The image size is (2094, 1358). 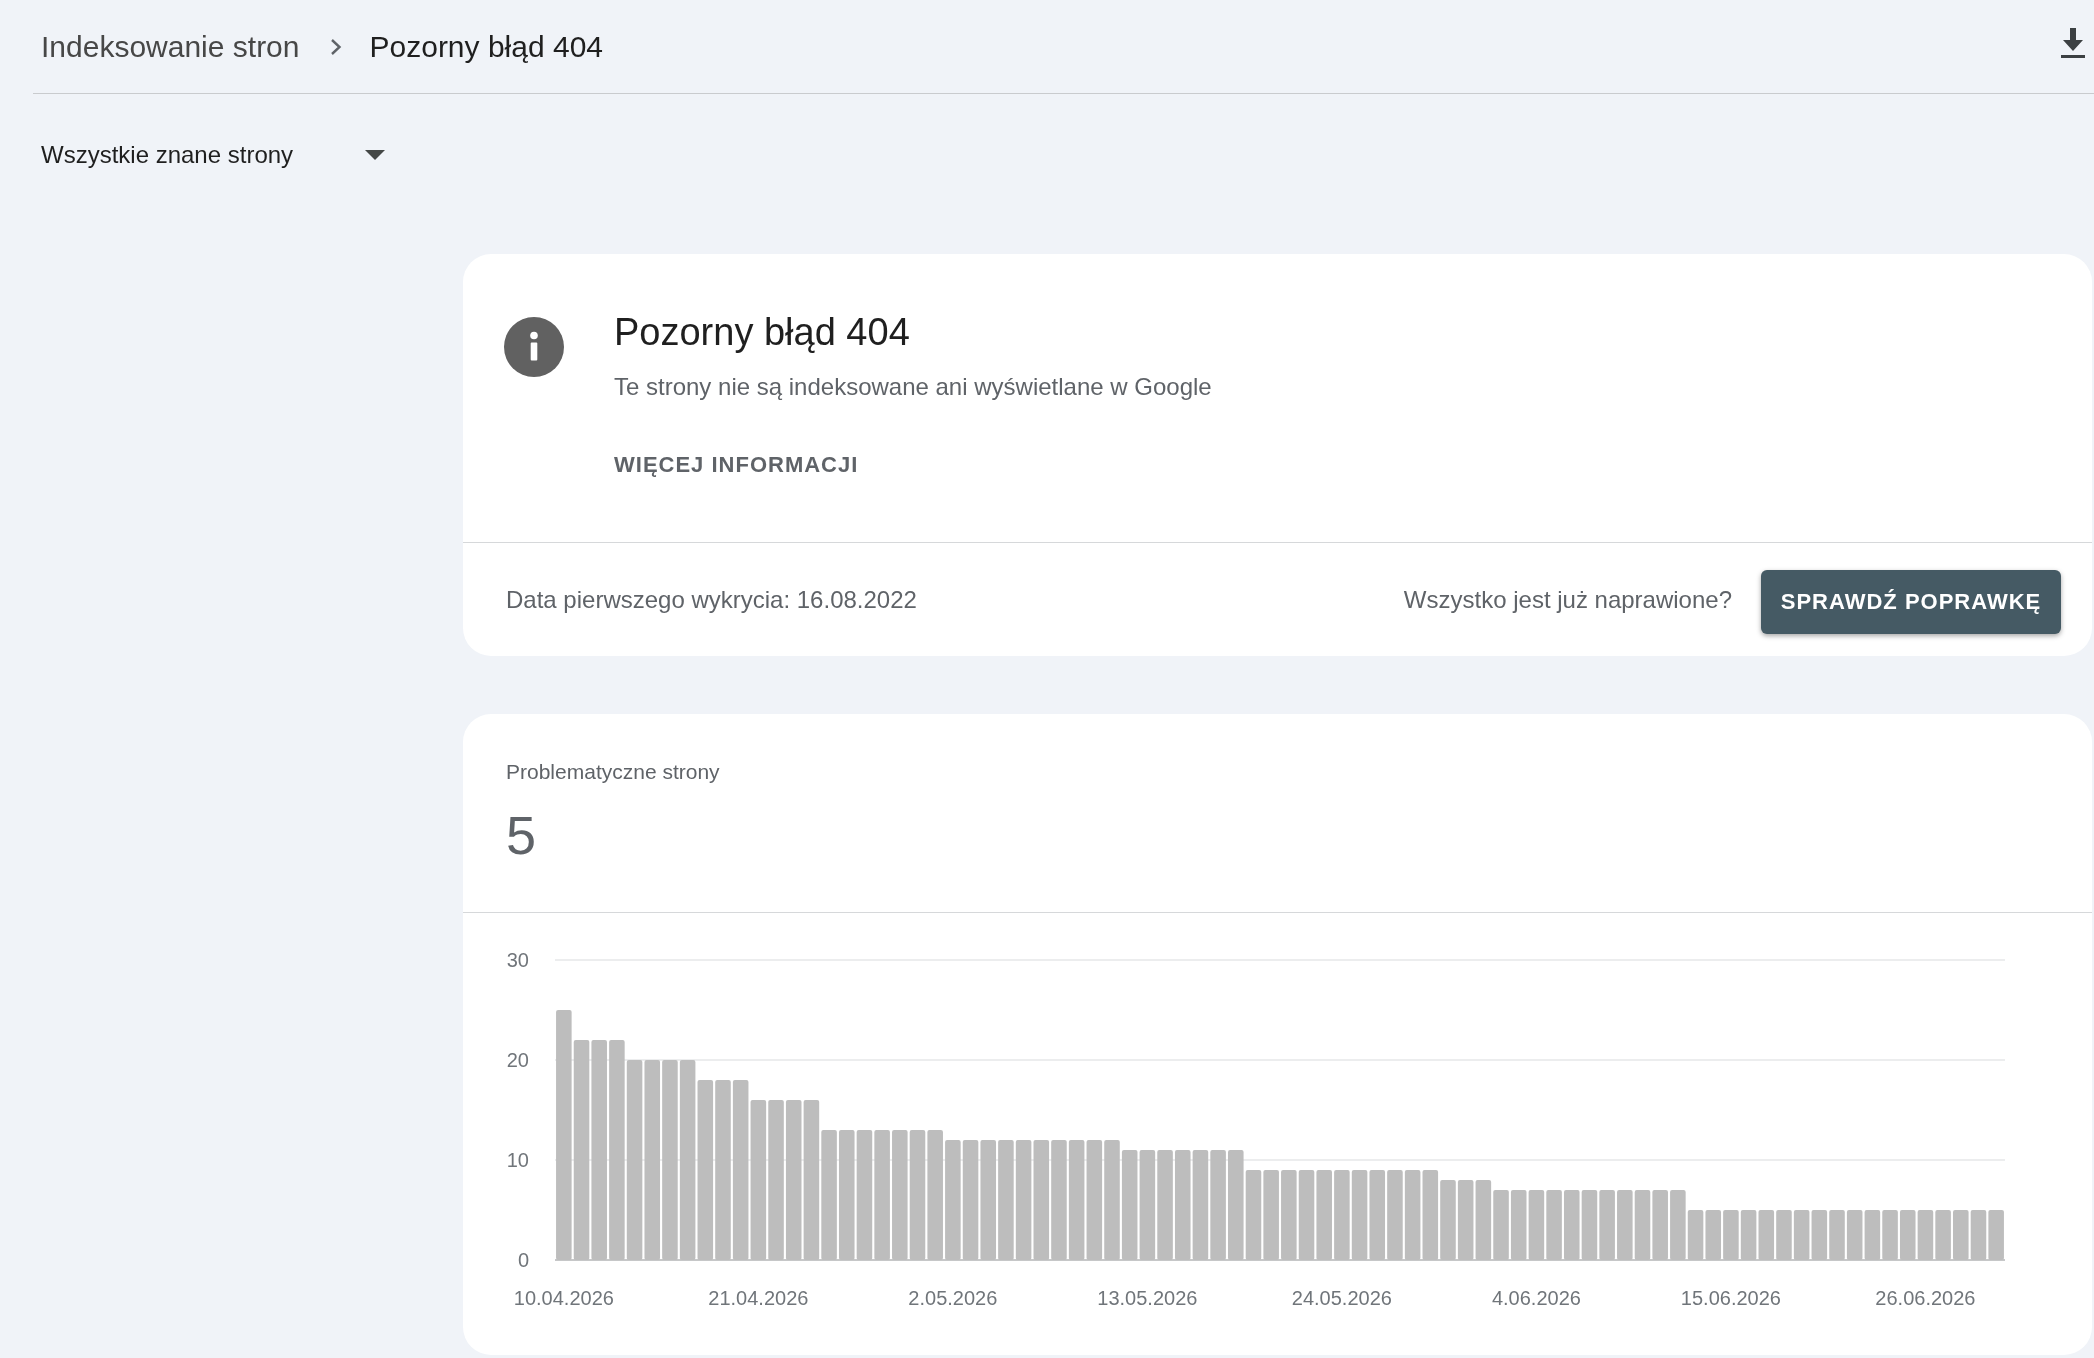 I want to click on date-axis-label: 10.04.2026, so click(x=563, y=1298).